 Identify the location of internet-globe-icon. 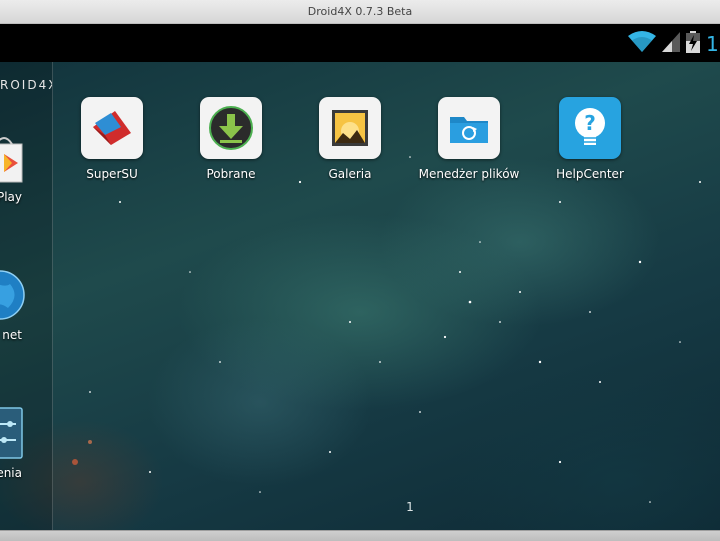
(12, 295).